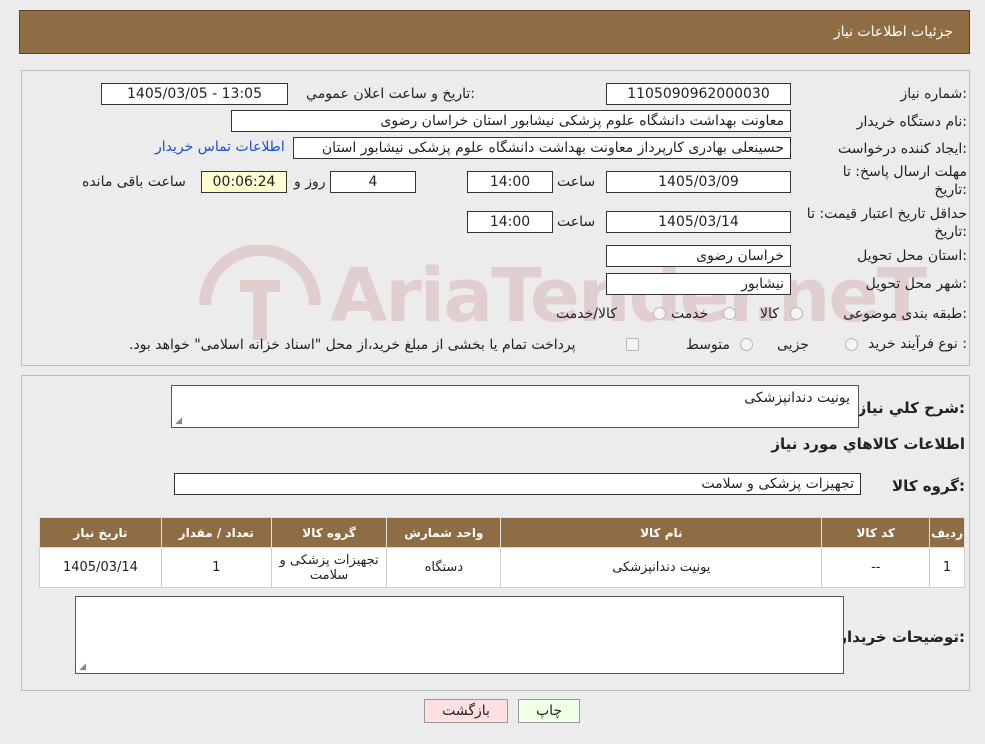 This screenshot has width=985, height=744. I want to click on province-label: استان محل تحویل:, so click(912, 256).